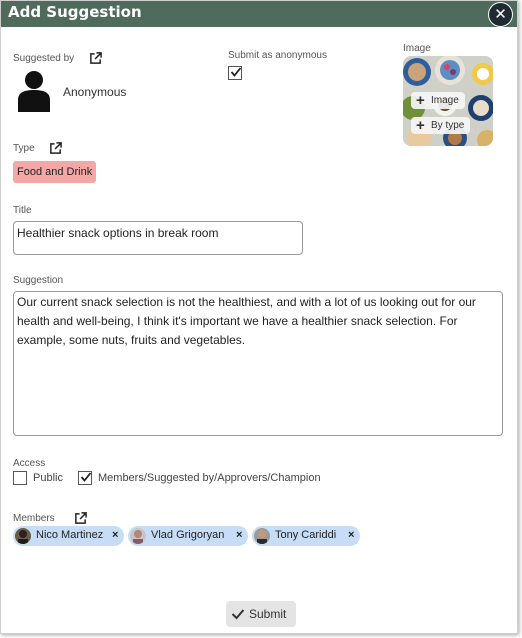 The width and height of the screenshot is (522, 638). What do you see at coordinates (448, 125) in the screenshot?
I see `by-type-label: By type` at bounding box center [448, 125].